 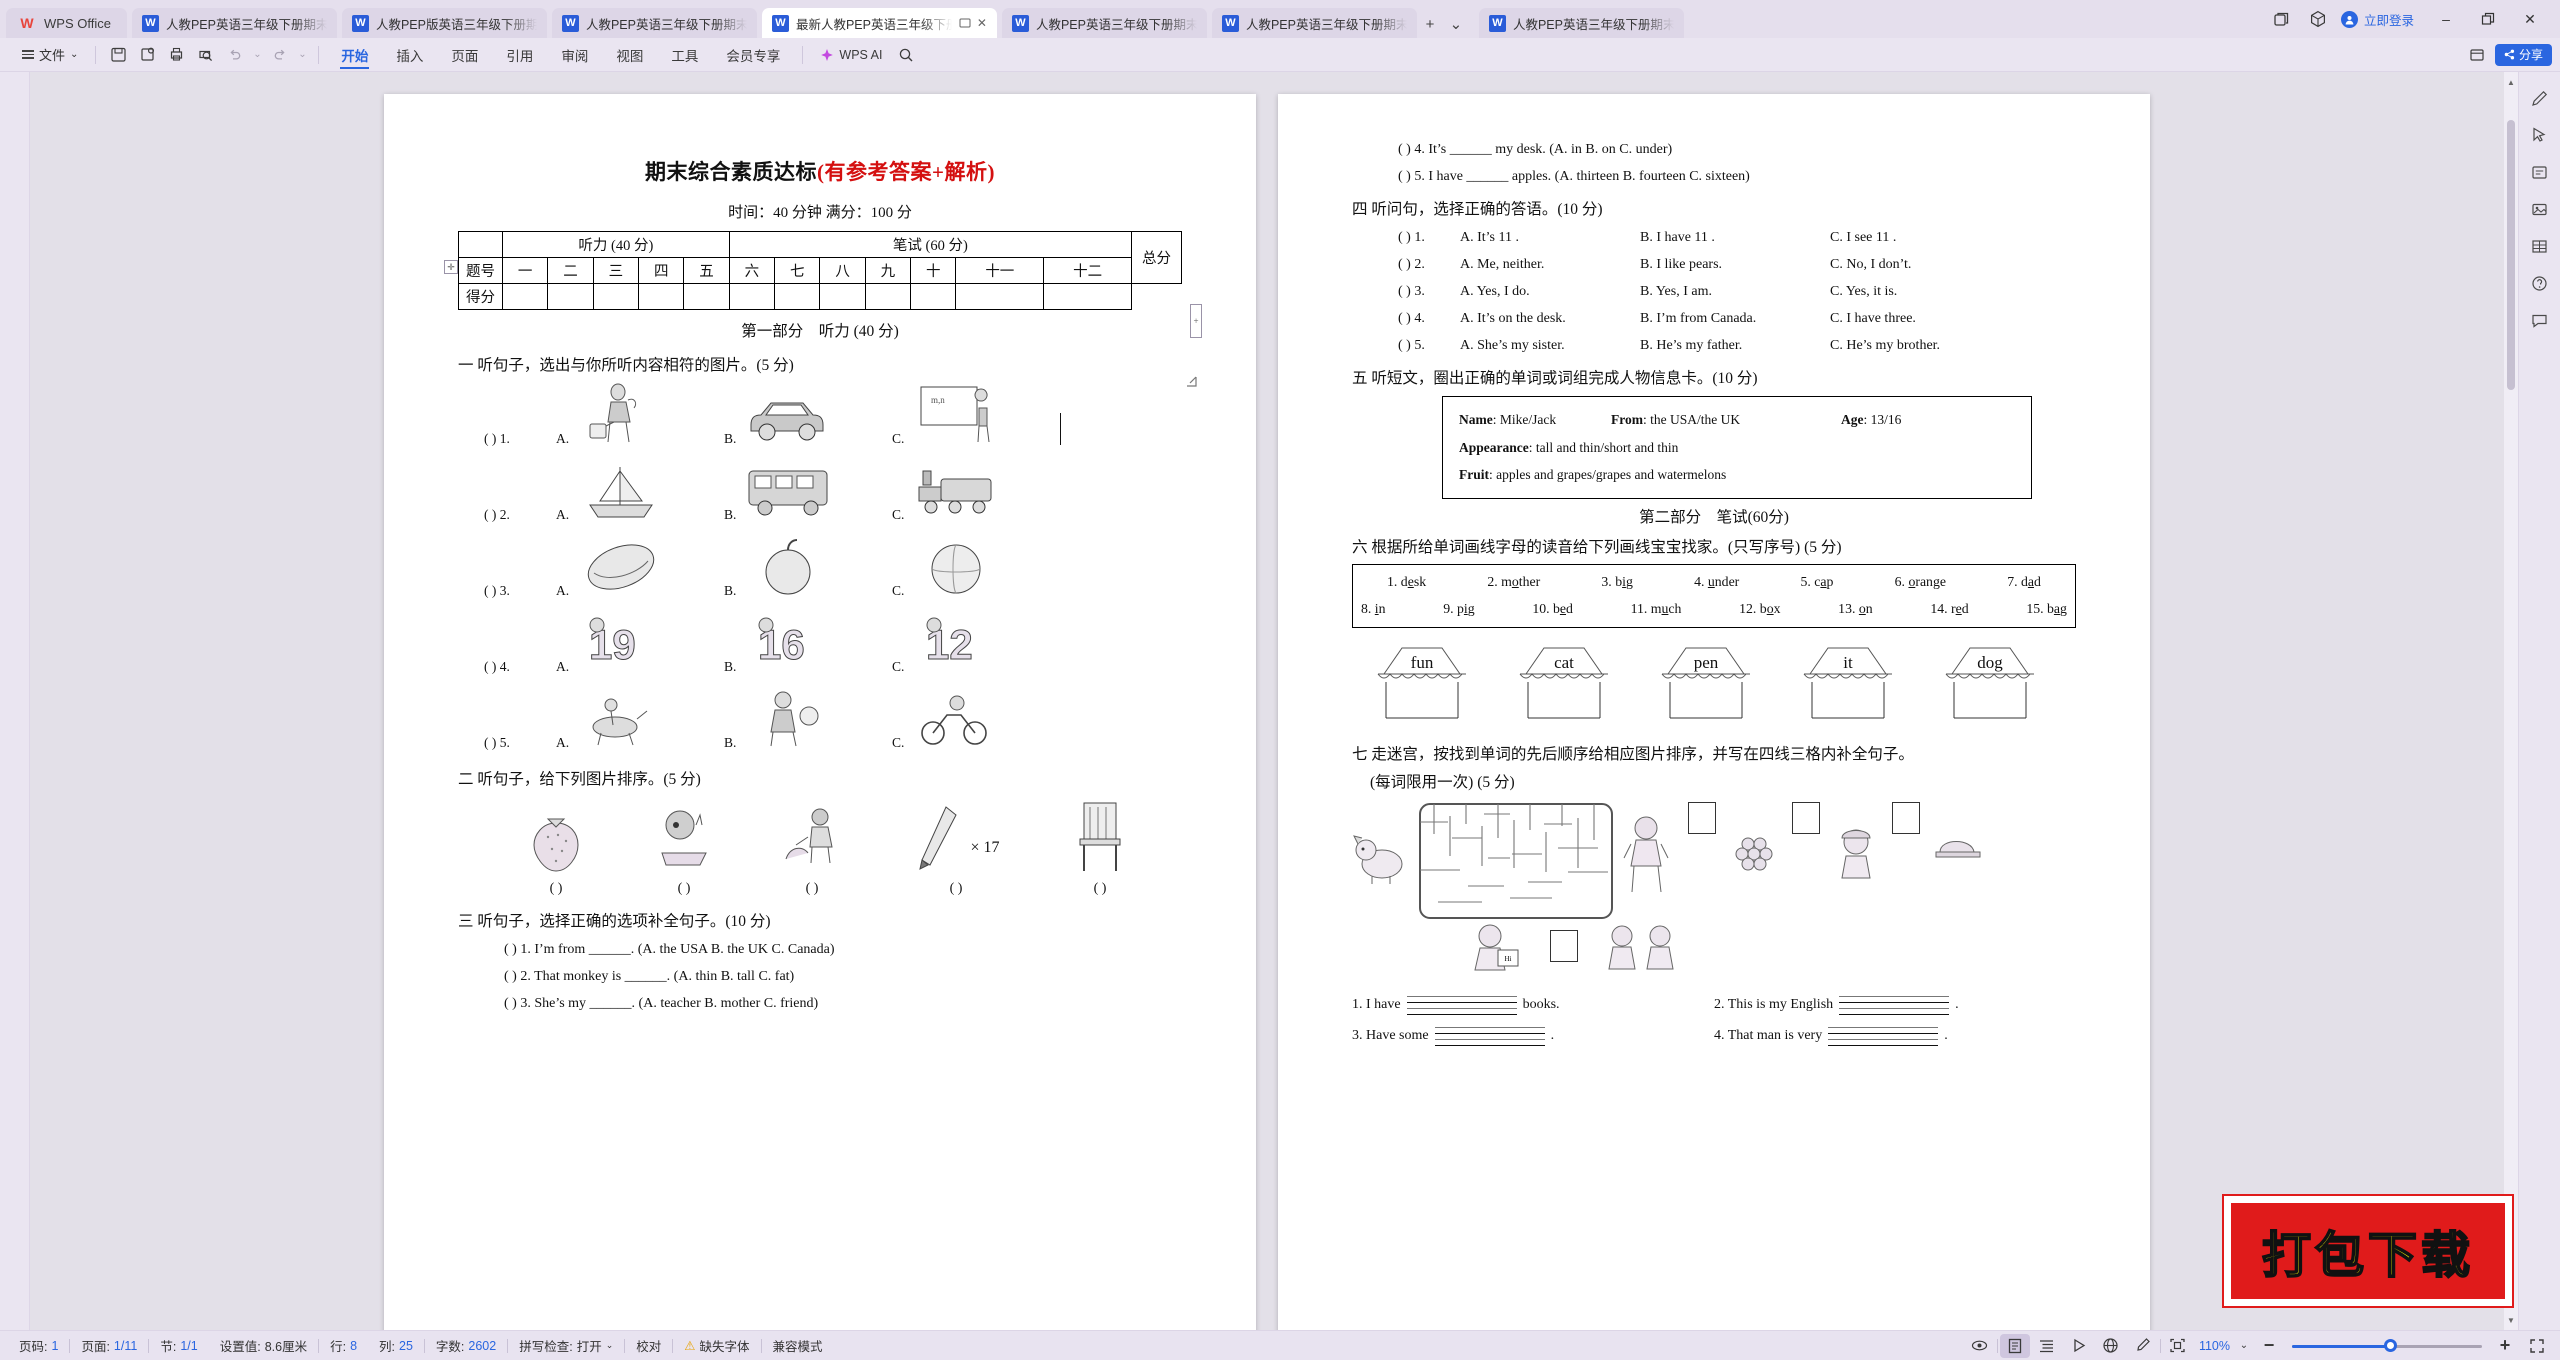 I want to click on slider-knob, so click(x=2390, y=1345).